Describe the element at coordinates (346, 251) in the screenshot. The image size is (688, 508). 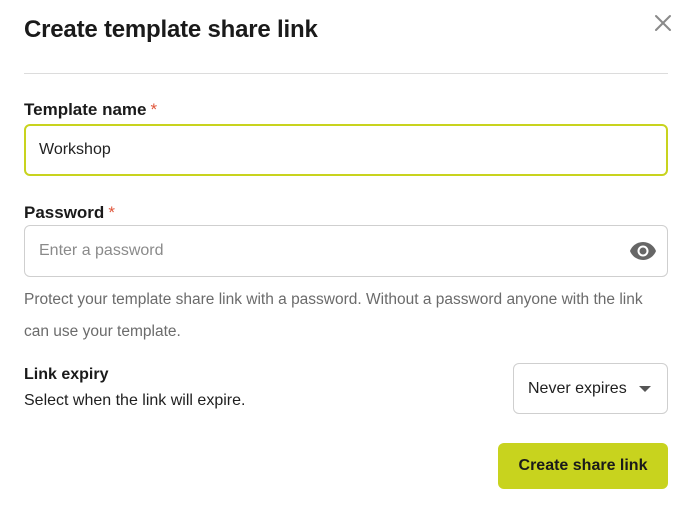
I see `password-input` at that location.